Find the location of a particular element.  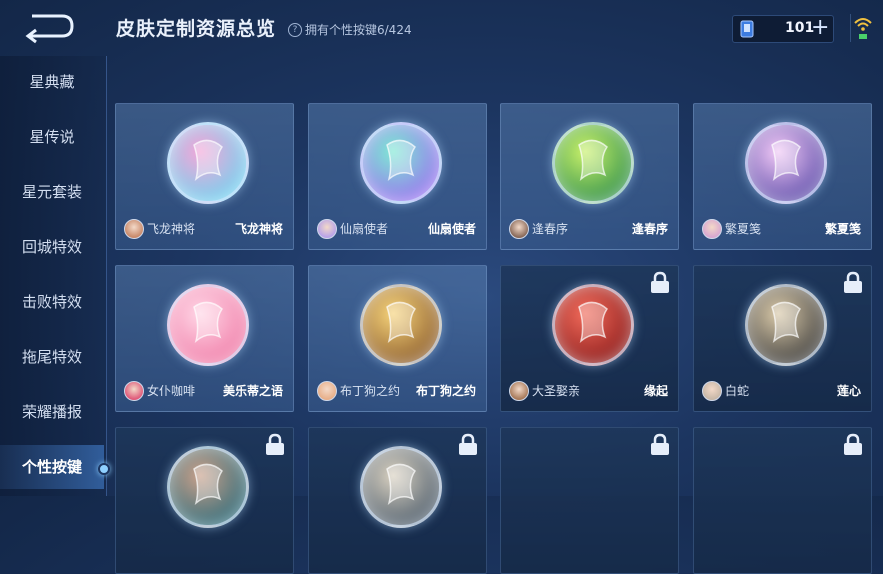

hero-skin-name: 仙扇使者 is located at coordinates (364, 229).